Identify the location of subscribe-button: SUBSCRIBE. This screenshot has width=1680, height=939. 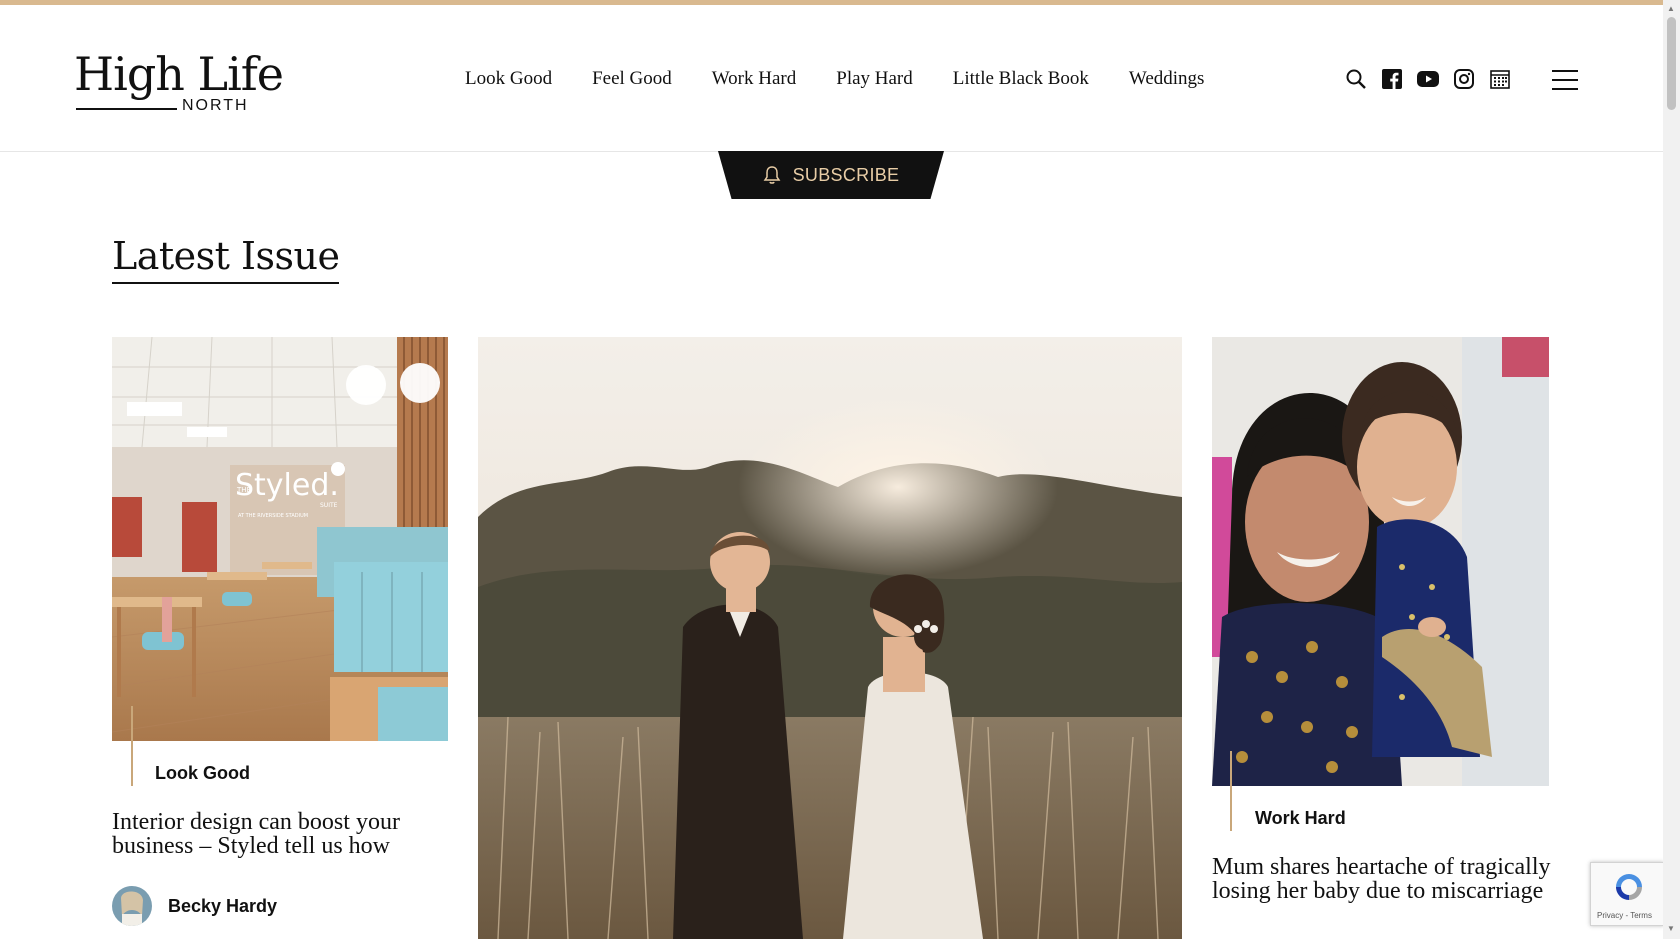
(831, 175).